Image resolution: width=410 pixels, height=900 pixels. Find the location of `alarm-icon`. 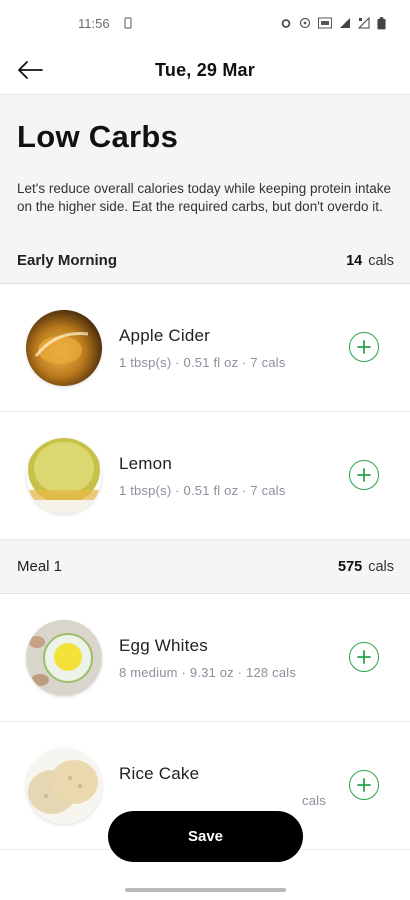

alarm-icon is located at coordinates (286, 23).